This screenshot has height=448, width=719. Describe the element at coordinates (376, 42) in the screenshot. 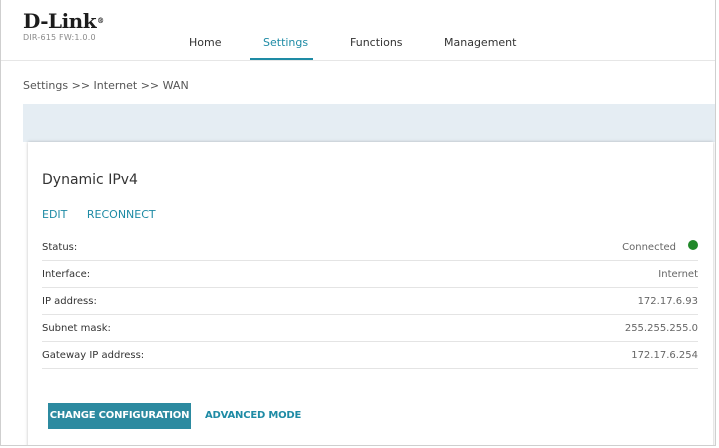

I see `nav-functions: Functions` at that location.